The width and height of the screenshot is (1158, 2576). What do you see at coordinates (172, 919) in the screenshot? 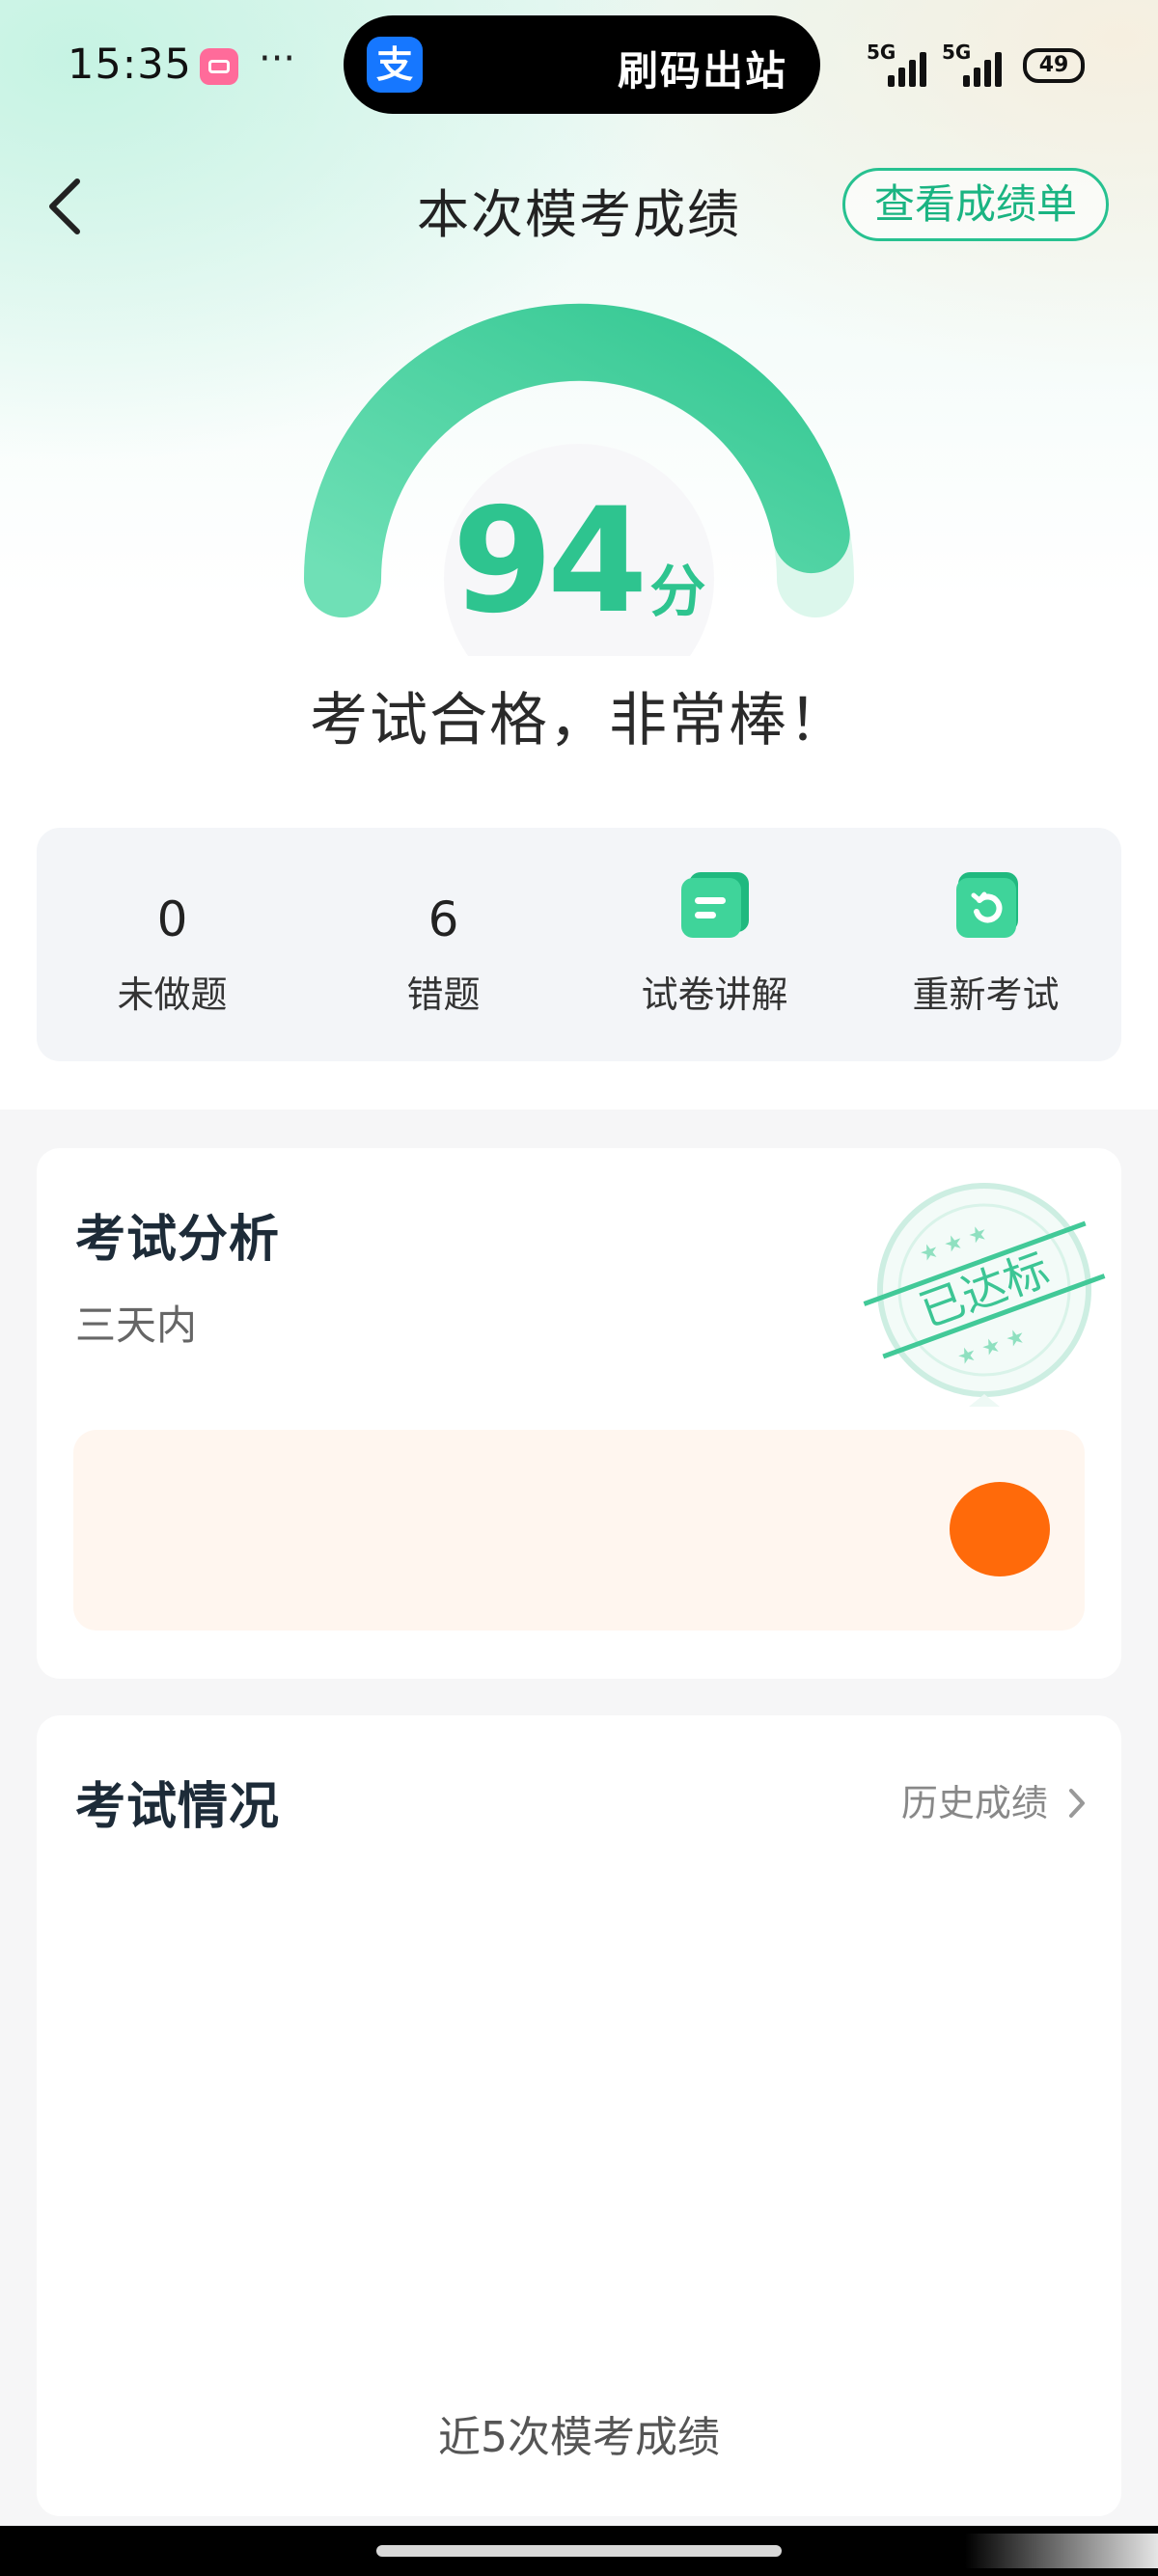
I see `unanswered-count: 0` at bounding box center [172, 919].